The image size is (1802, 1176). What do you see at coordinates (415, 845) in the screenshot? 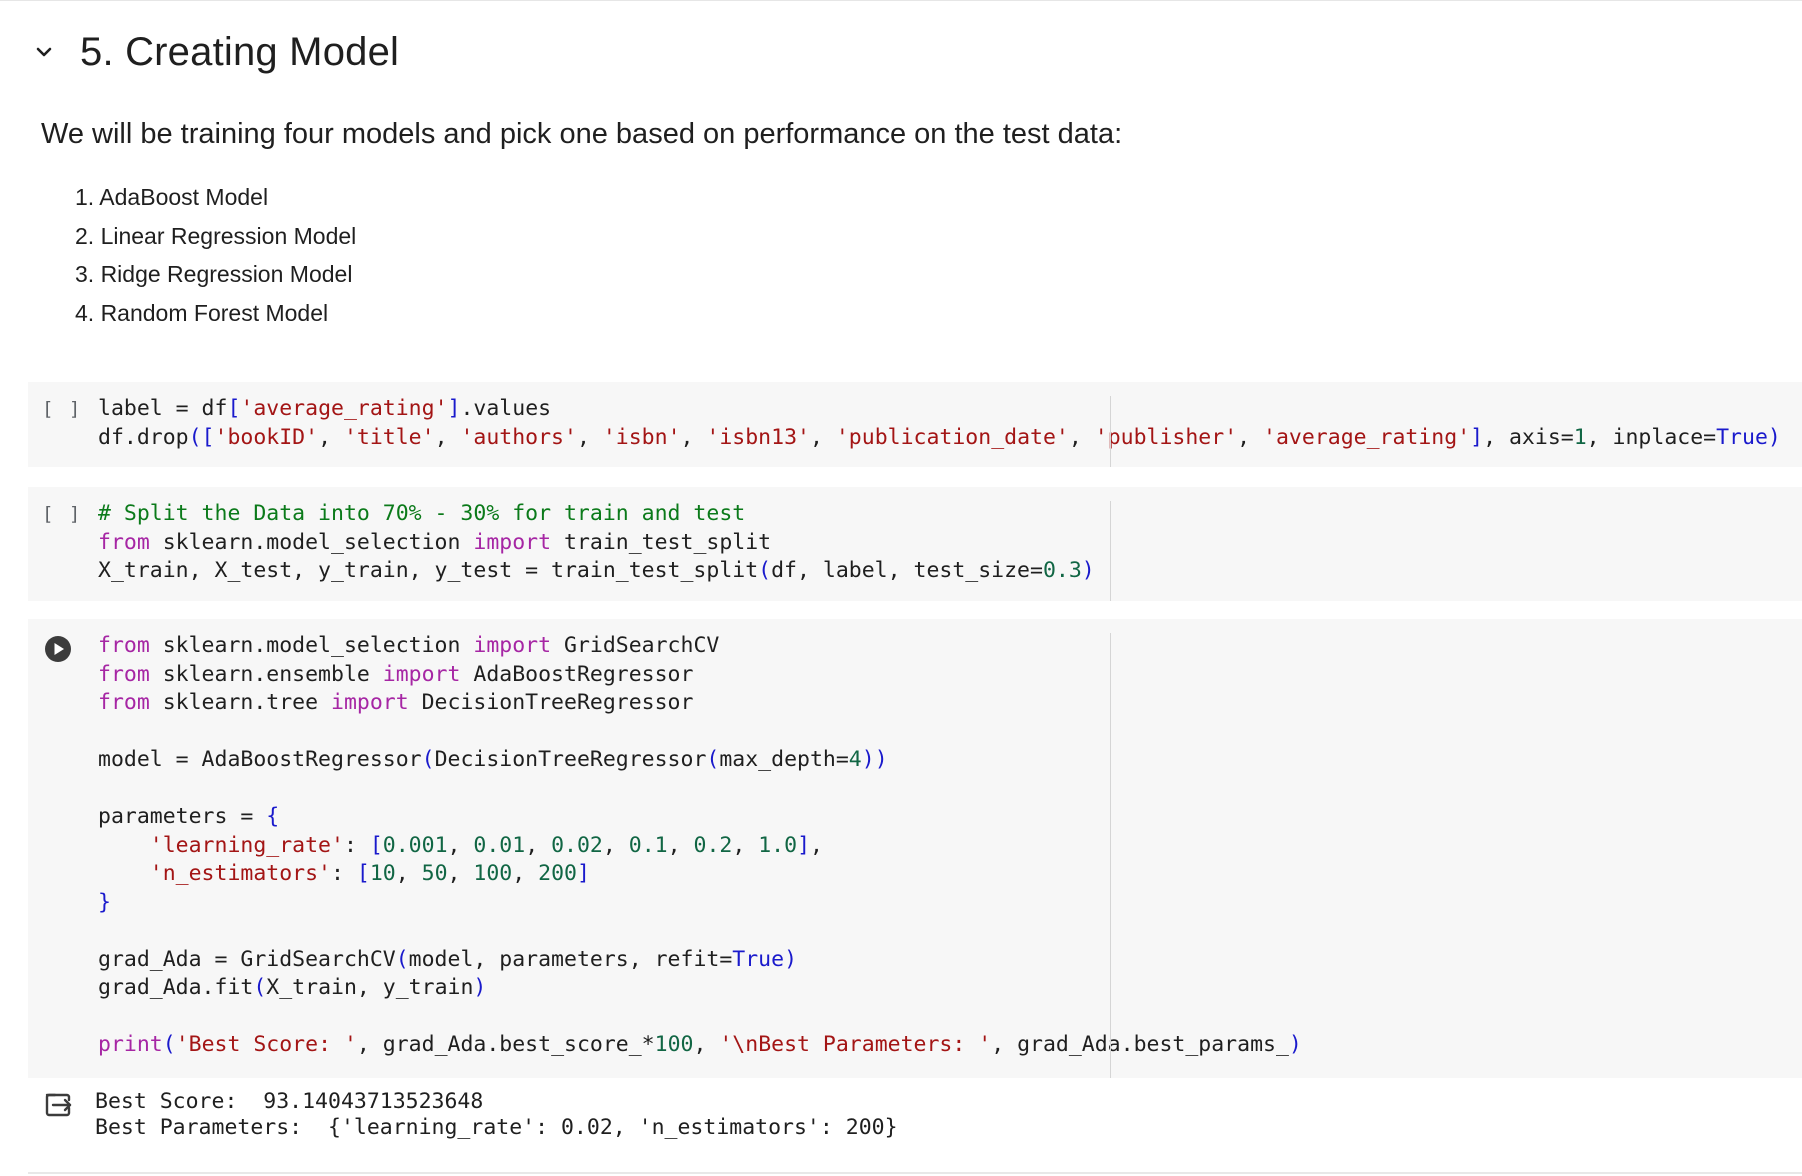
I see `code-token: 0.001` at bounding box center [415, 845].